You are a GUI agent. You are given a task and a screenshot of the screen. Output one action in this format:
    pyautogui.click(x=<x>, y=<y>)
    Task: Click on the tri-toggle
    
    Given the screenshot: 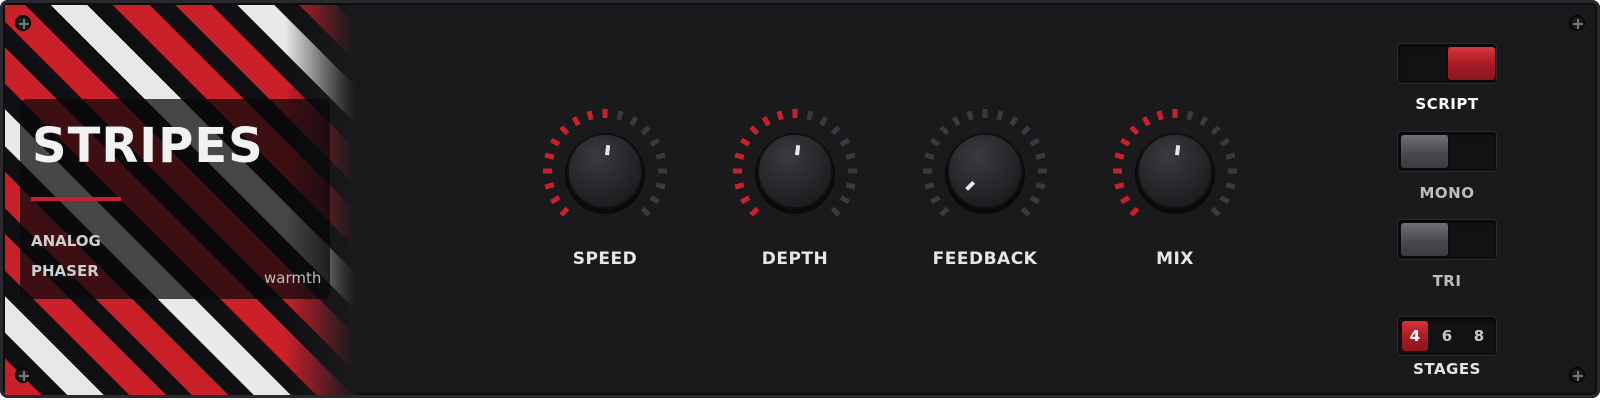 What is the action you would take?
    pyautogui.click(x=1447, y=239)
    